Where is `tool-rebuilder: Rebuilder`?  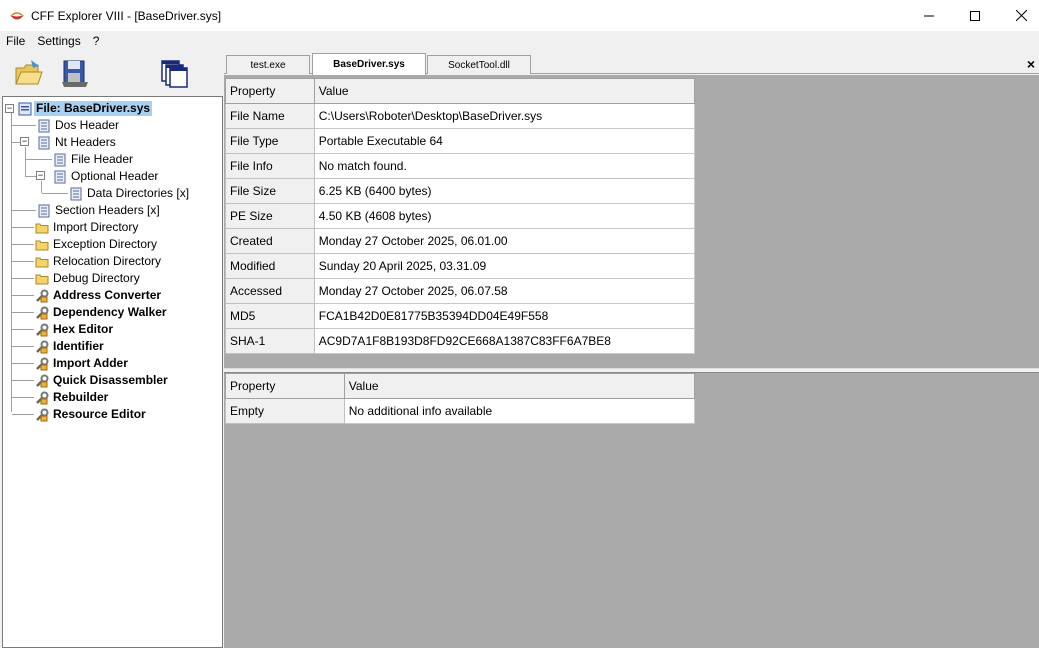 tool-rebuilder: Rebuilder is located at coordinates (72, 397).